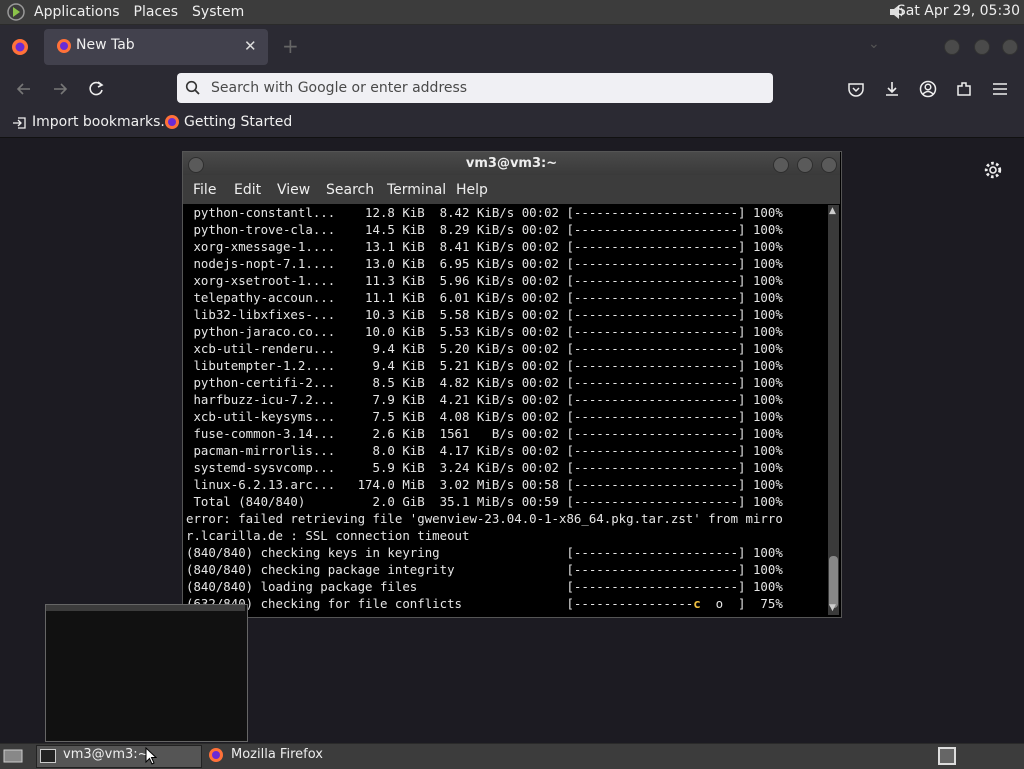  Describe the element at coordinates (964, 89) in the screenshot. I see `extensions-icon` at that location.